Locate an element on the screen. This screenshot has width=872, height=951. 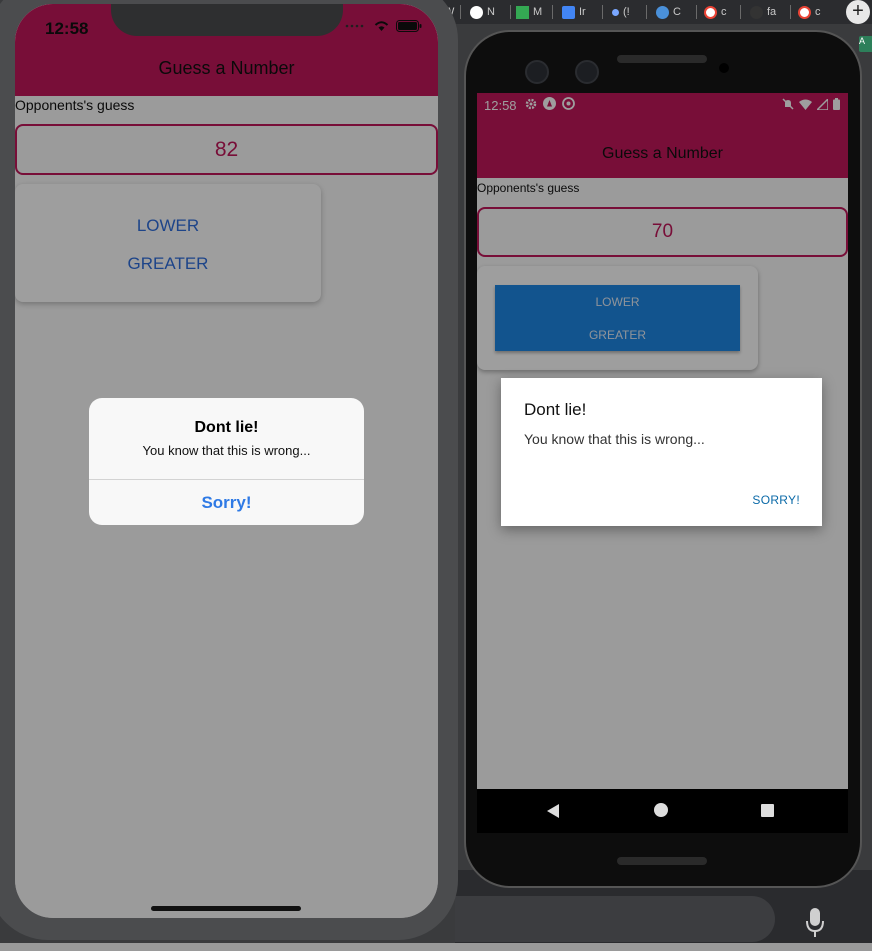
browser-tab: C is located at coordinates (668, 12).